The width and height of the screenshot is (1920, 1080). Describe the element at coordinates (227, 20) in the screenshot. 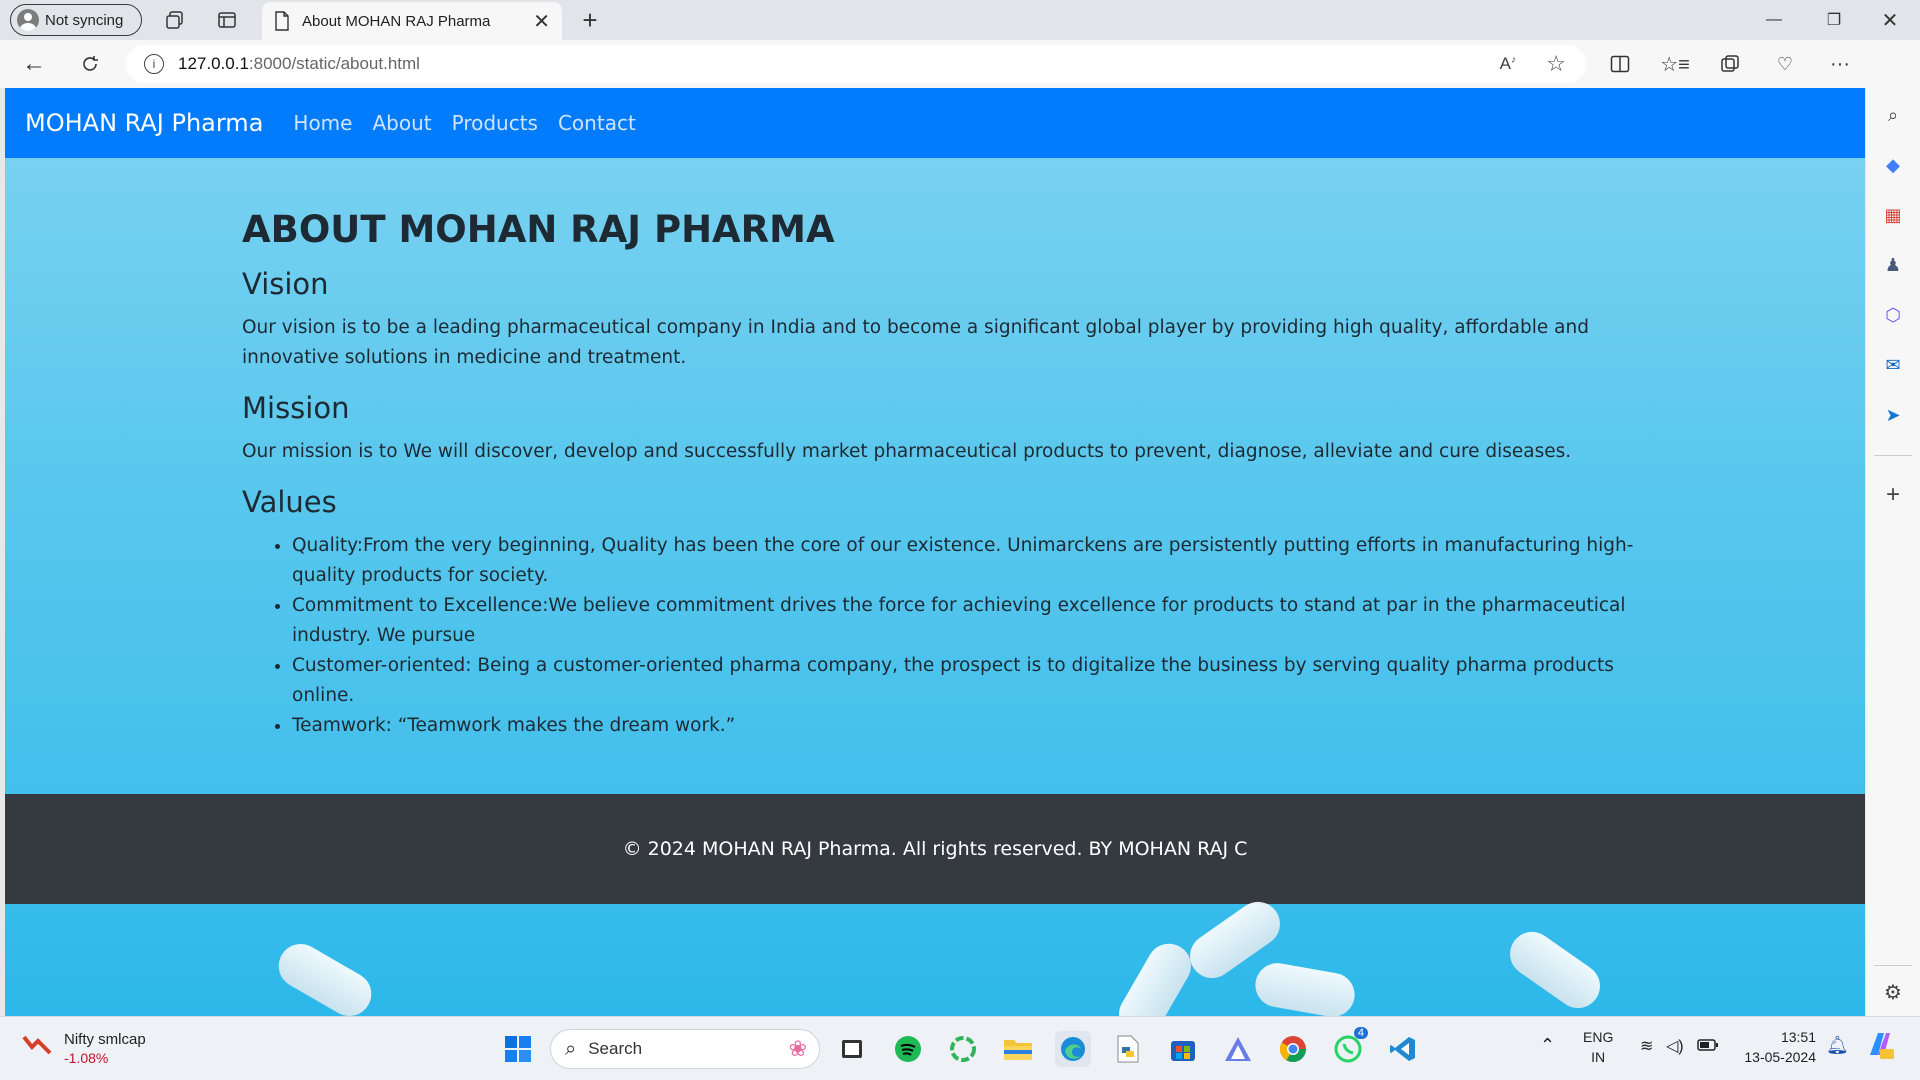

I see `tab-actions-icon` at that location.